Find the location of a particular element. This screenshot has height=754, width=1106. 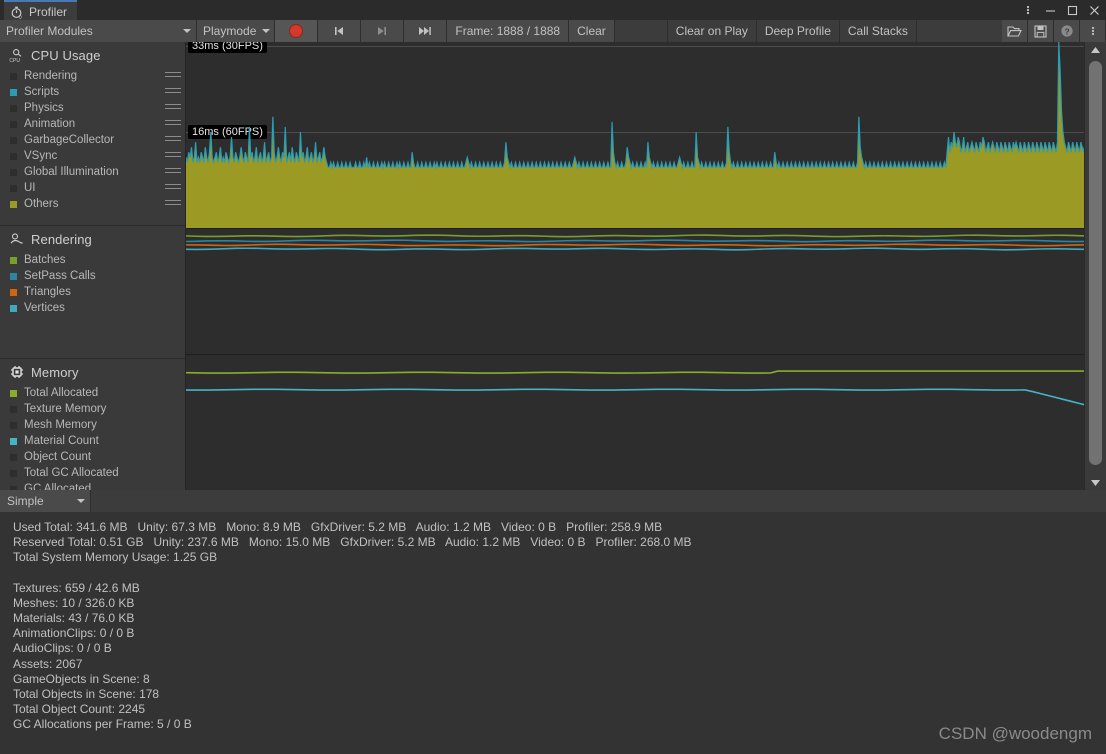

legend-item: Material Count is located at coordinates (92, 441).